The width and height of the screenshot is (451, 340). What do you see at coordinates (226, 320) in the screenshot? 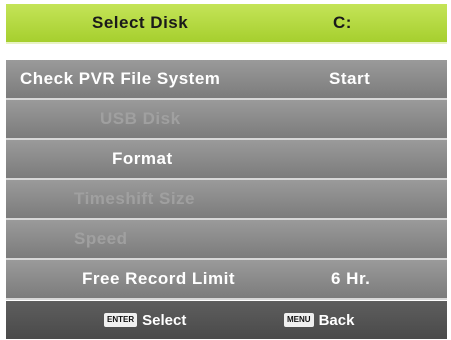
I see `footer-hint-bar: ENTER Select MENU Back` at bounding box center [226, 320].